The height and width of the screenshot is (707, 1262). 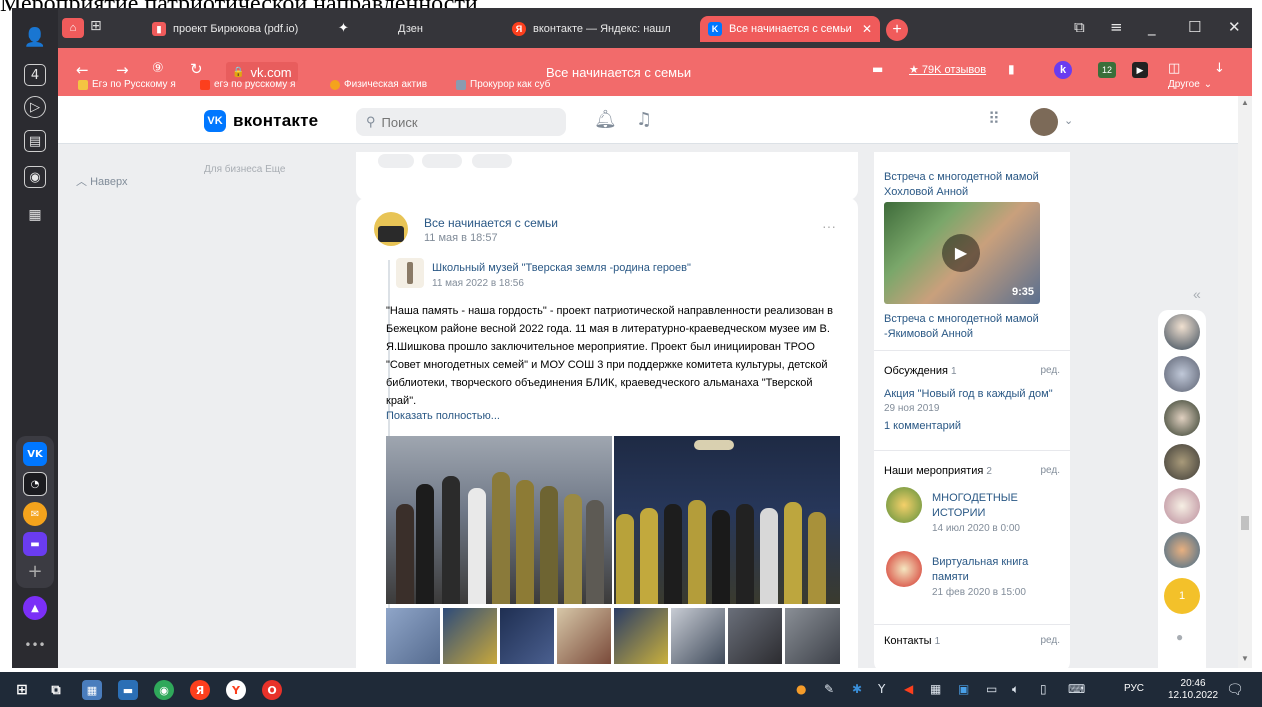 I want to click on task-view-icon: ⧉, so click(x=56, y=690).